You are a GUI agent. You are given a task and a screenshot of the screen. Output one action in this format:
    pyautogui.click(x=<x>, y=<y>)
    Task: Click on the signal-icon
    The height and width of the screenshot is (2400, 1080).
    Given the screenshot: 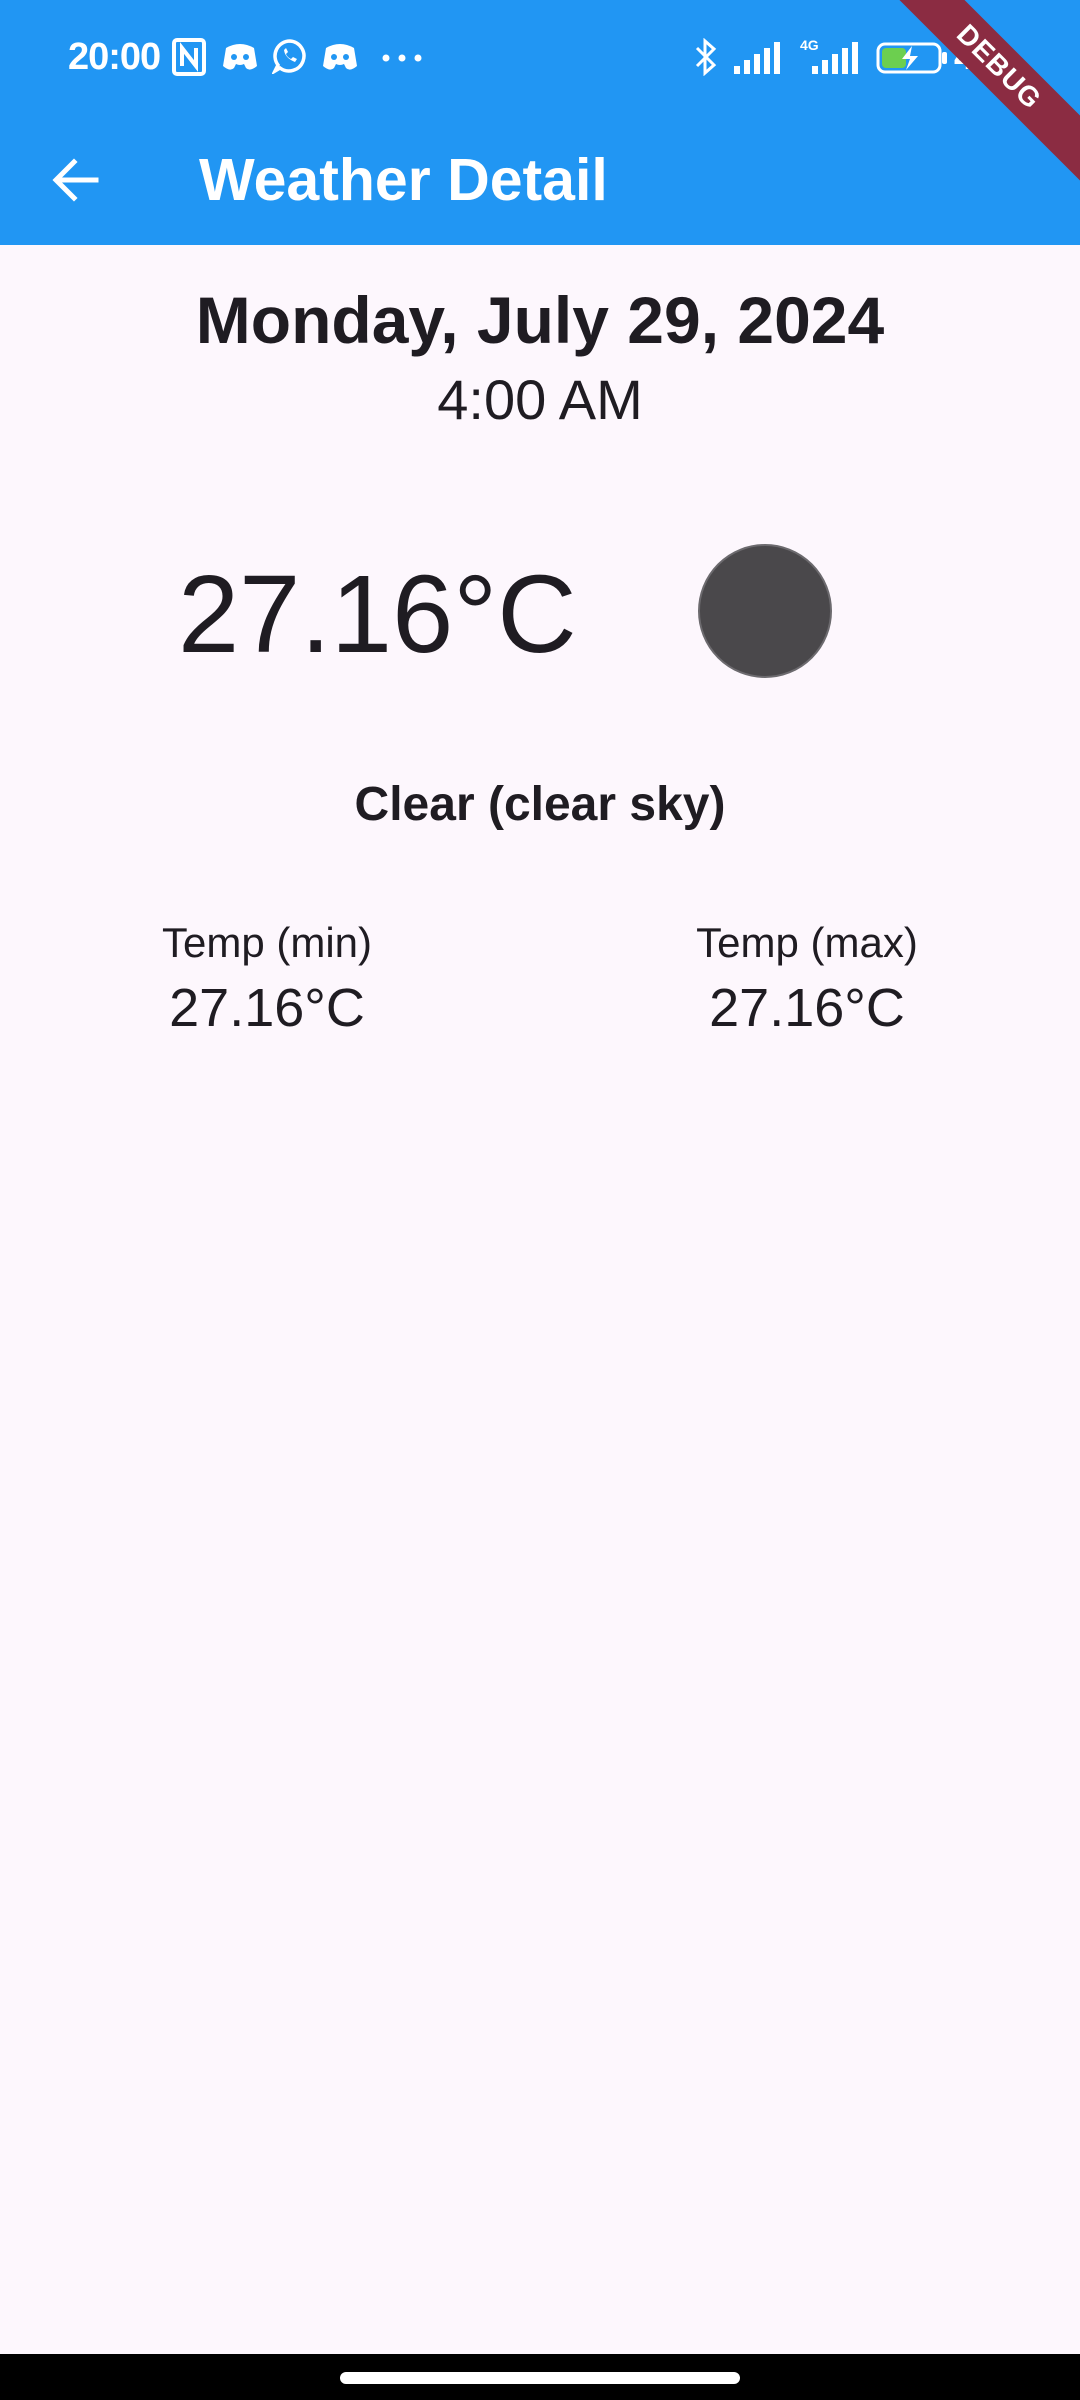 What is the action you would take?
    pyautogui.click(x=759, y=58)
    